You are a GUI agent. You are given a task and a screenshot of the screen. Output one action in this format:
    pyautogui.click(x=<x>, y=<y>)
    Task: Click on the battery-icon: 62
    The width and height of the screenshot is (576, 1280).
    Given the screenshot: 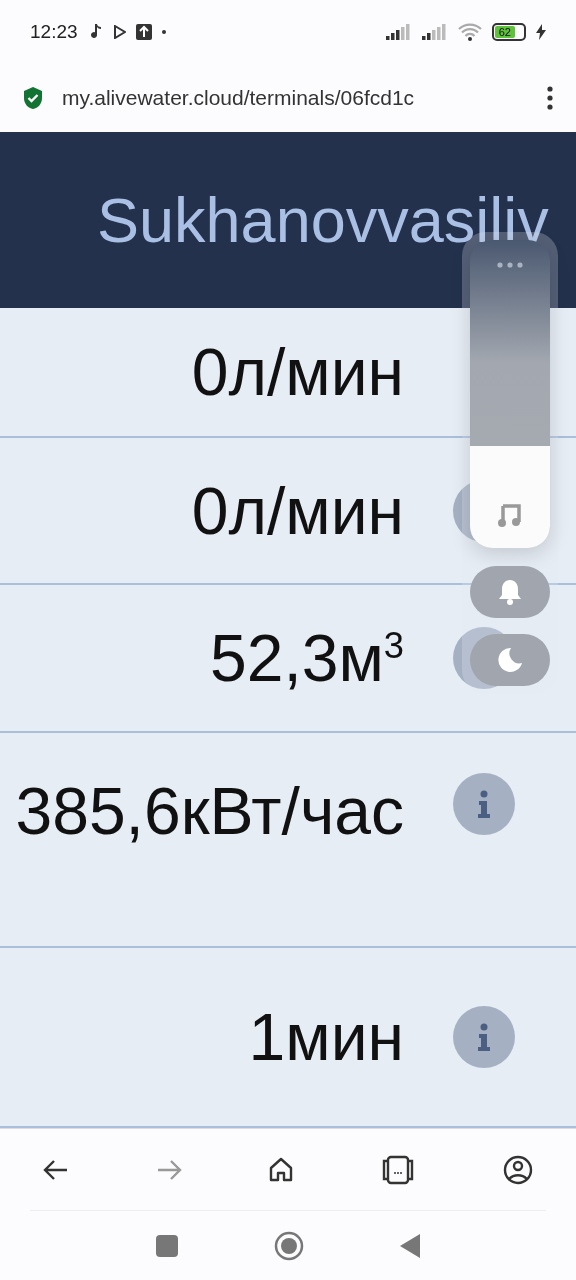 What is the action you would take?
    pyautogui.click(x=509, y=32)
    